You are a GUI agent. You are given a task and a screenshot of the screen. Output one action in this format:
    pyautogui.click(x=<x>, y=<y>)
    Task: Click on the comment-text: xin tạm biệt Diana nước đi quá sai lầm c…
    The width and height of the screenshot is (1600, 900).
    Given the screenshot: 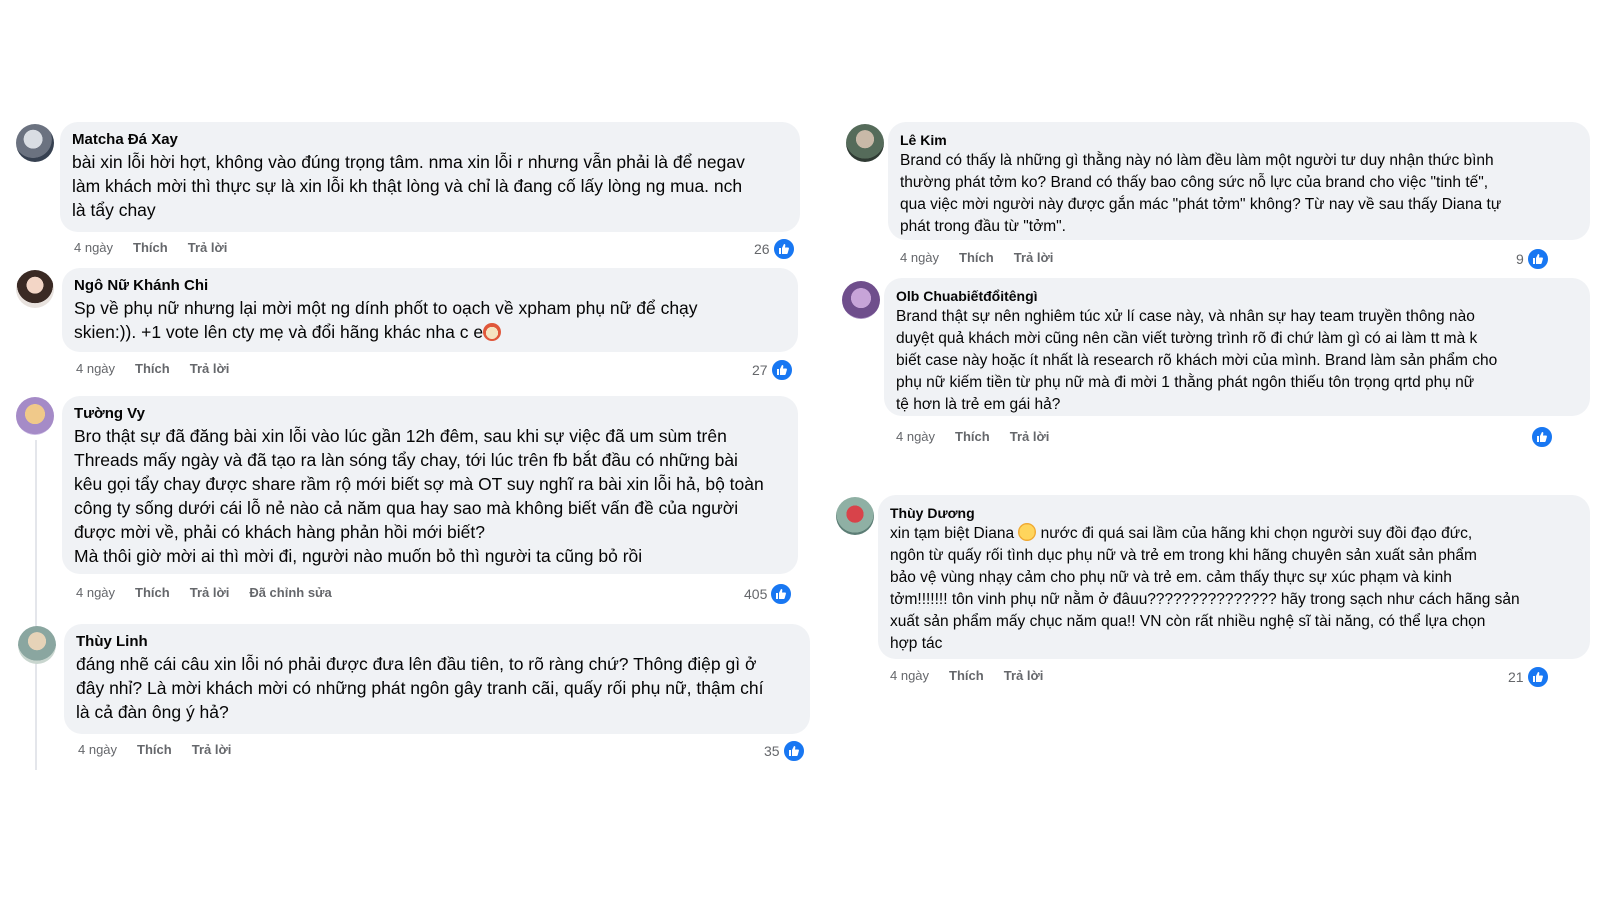 What is the action you would take?
    pyautogui.click(x=1234, y=589)
    